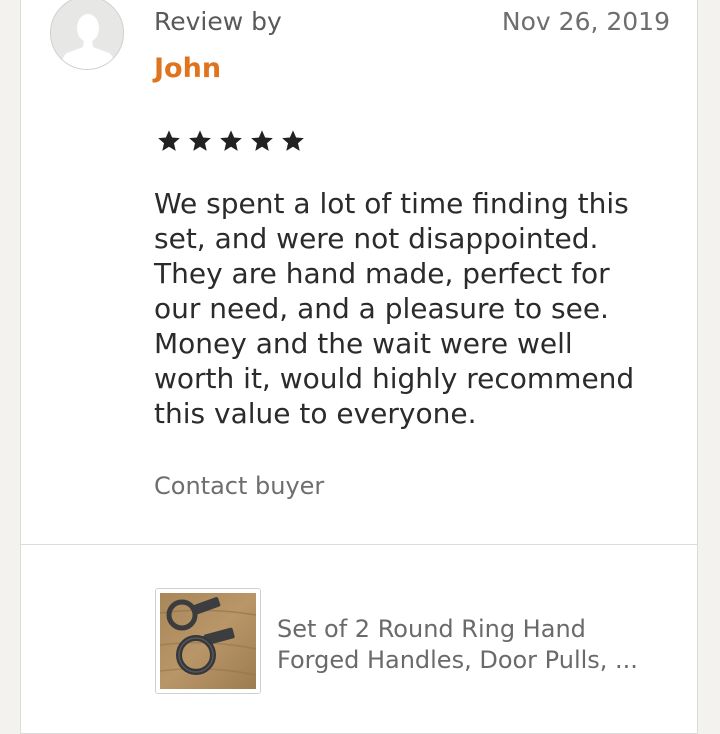  I want to click on product-title-line: Set of 2 Round Ring Hand, so click(431, 629).